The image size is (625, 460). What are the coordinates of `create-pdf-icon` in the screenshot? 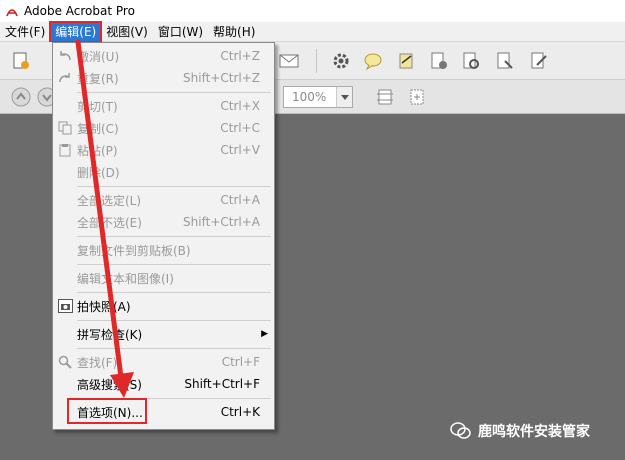 It's located at (21, 61).